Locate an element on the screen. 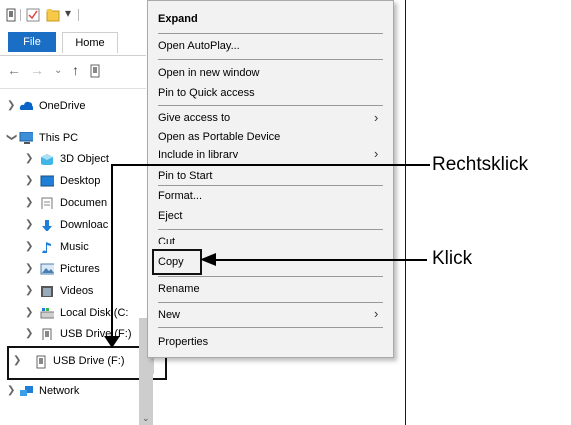  menu-item-pin-quick-access: Pin to Quick access is located at coordinates (206, 93).